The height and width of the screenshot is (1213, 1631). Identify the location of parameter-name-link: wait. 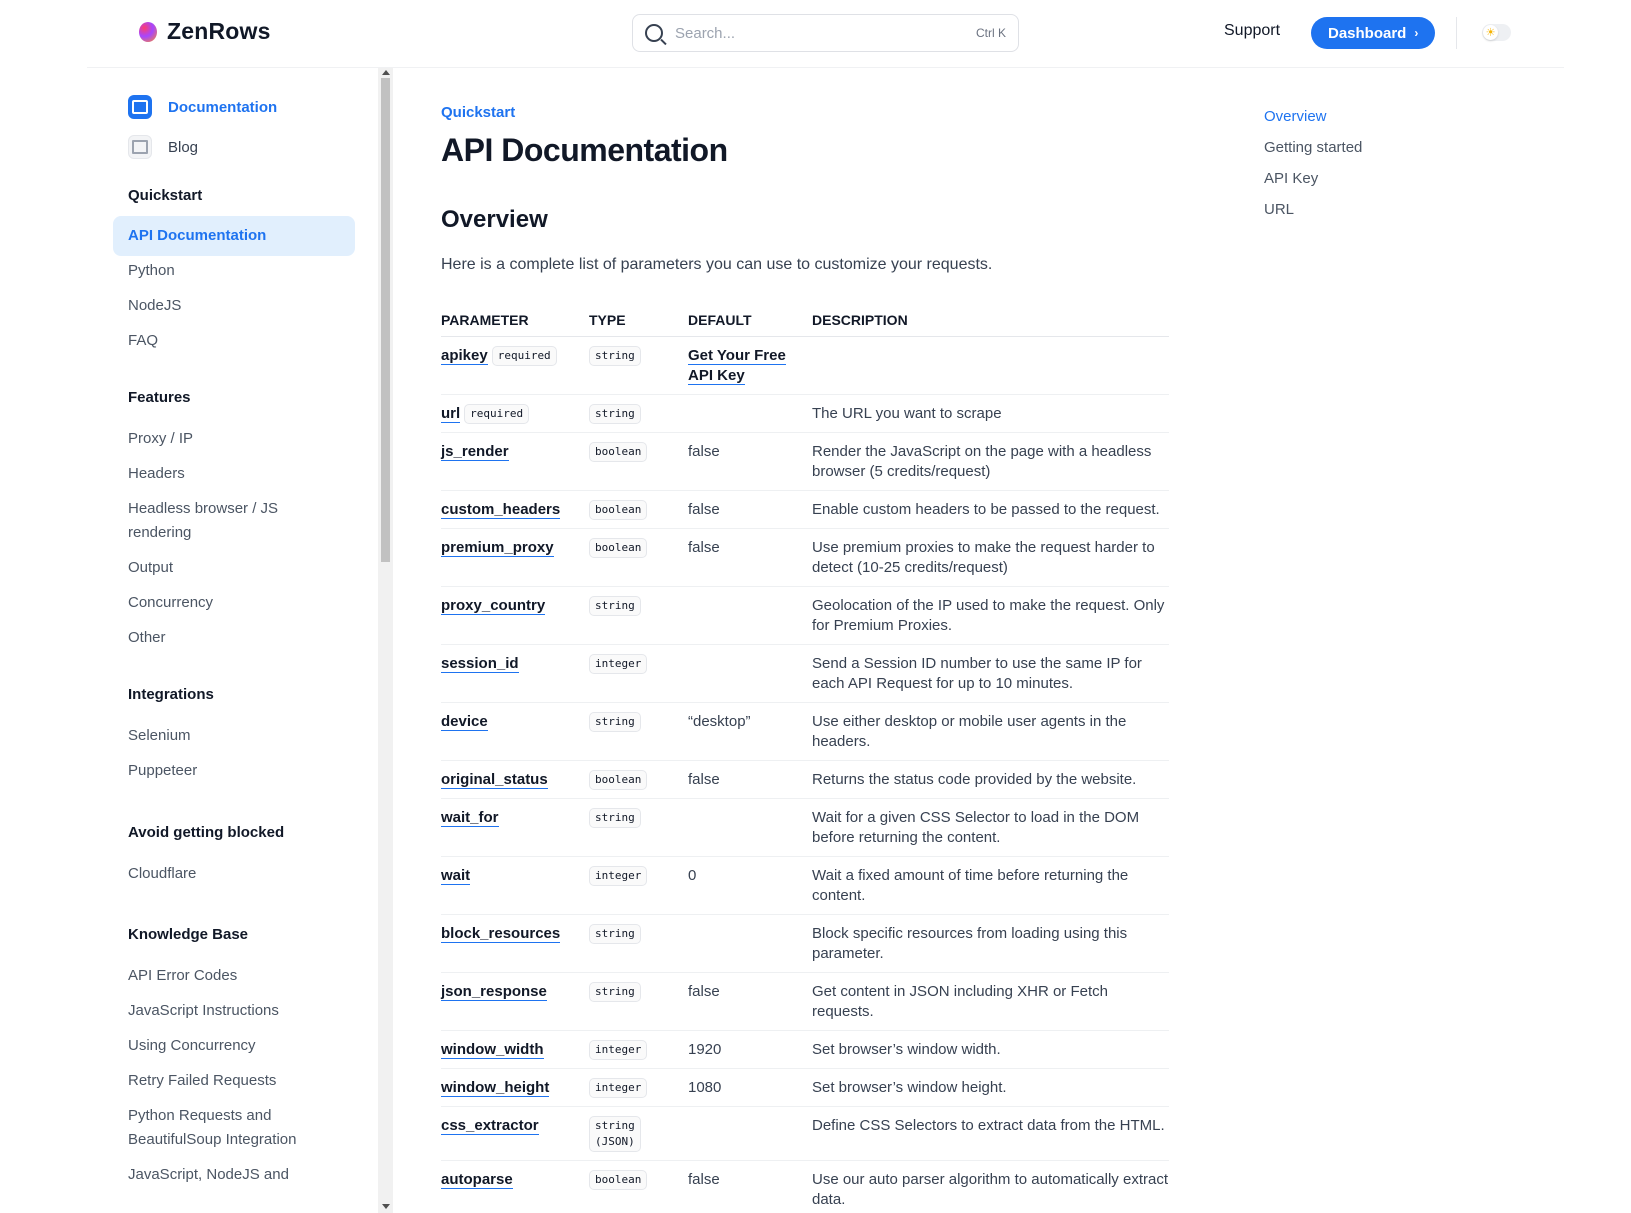
(456, 876).